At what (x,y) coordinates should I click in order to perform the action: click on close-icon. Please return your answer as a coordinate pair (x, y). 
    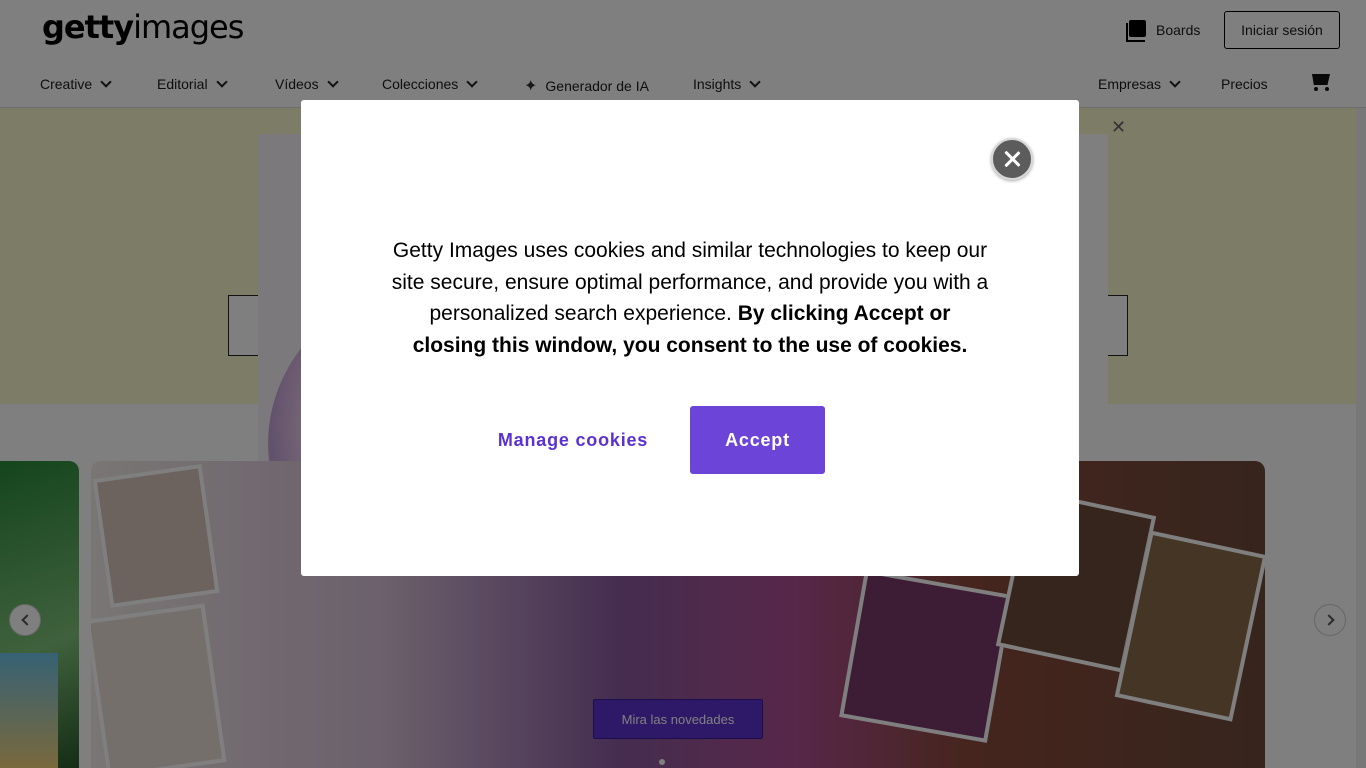
    Looking at the image, I should click on (1012, 159).